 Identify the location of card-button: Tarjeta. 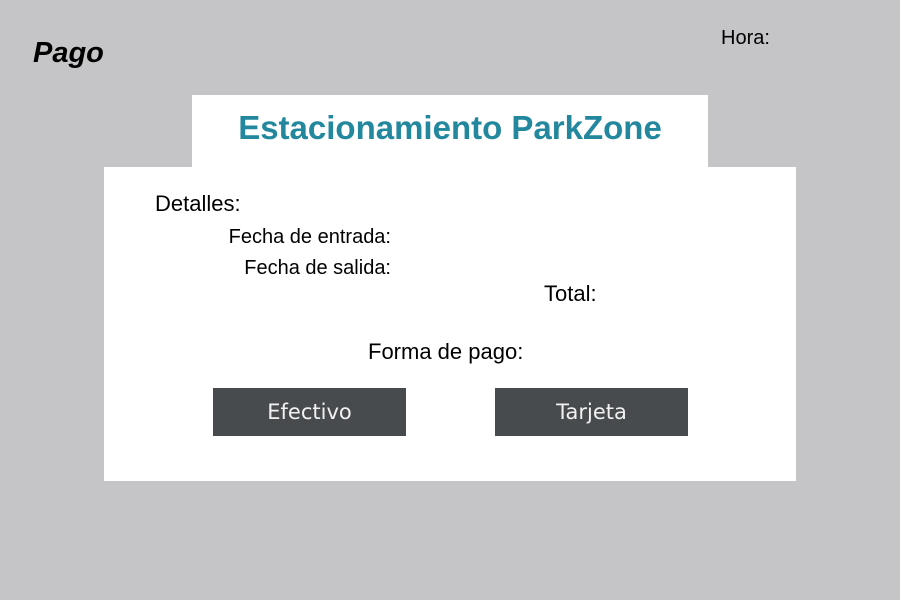
(591, 412).